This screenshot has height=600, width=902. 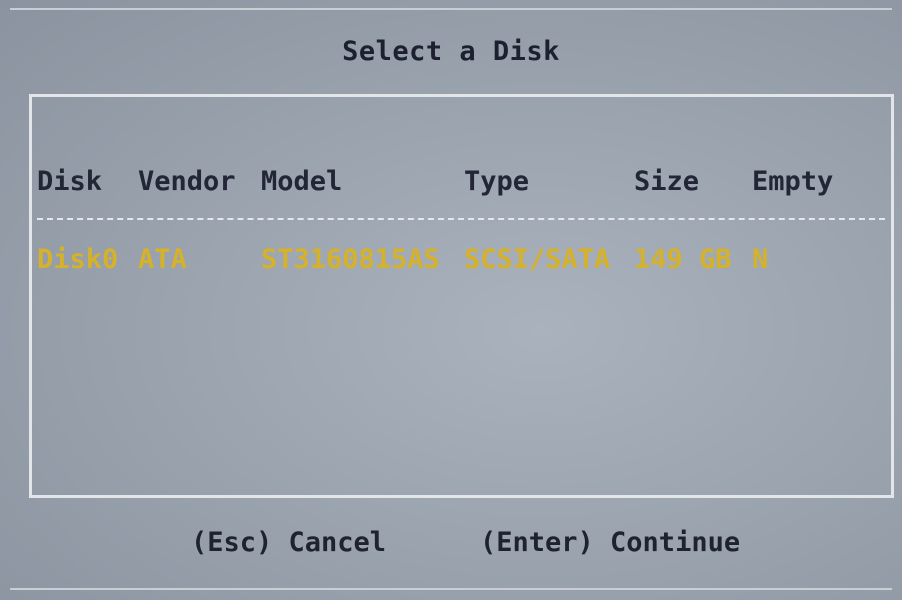 What do you see at coordinates (610, 542) in the screenshot?
I see `continue-button: (Enter) Continue` at bounding box center [610, 542].